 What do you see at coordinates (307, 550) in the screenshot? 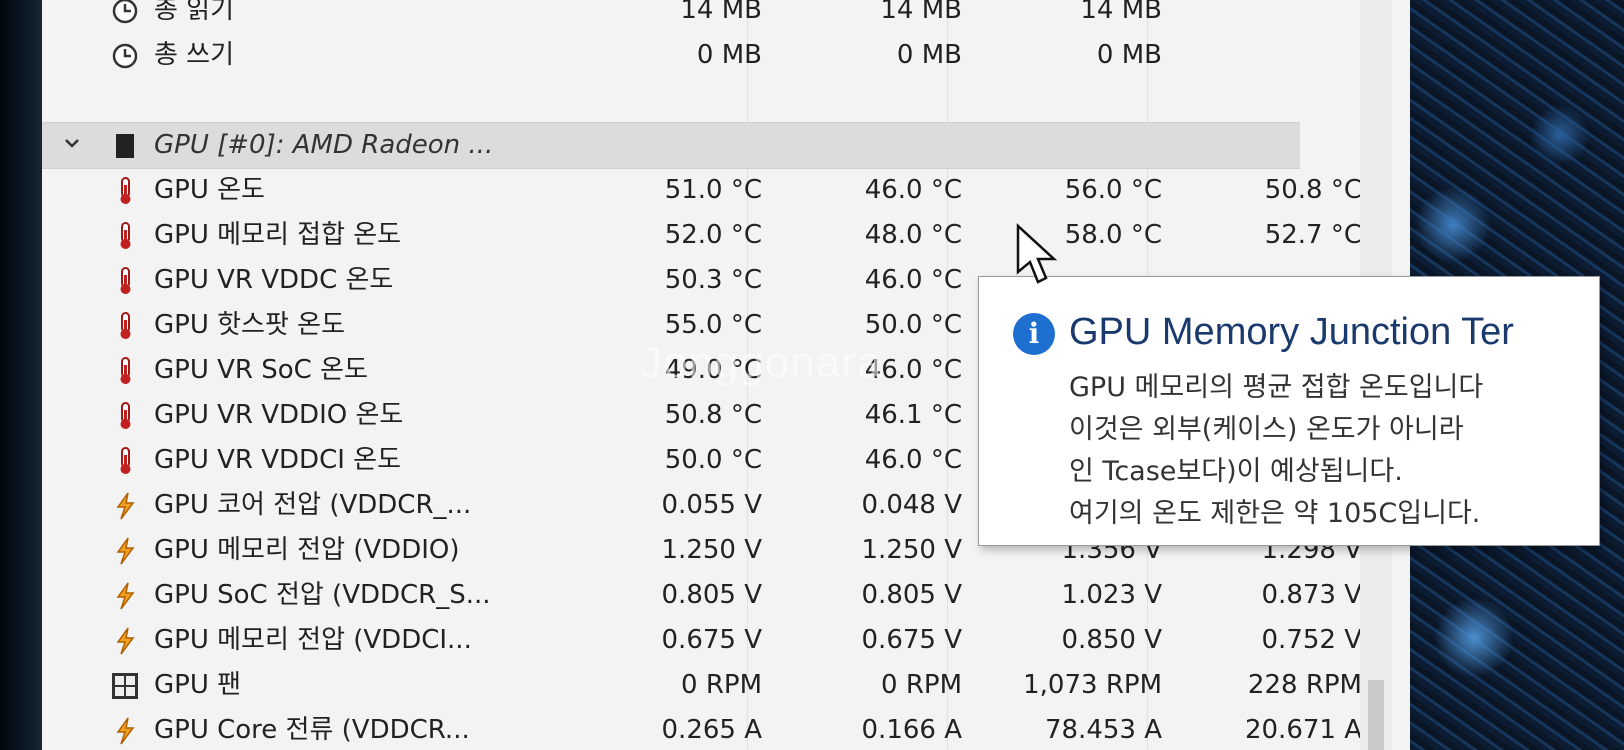
I see `sensor-label: GPU 메모리 전압 (VDDIO)` at bounding box center [307, 550].